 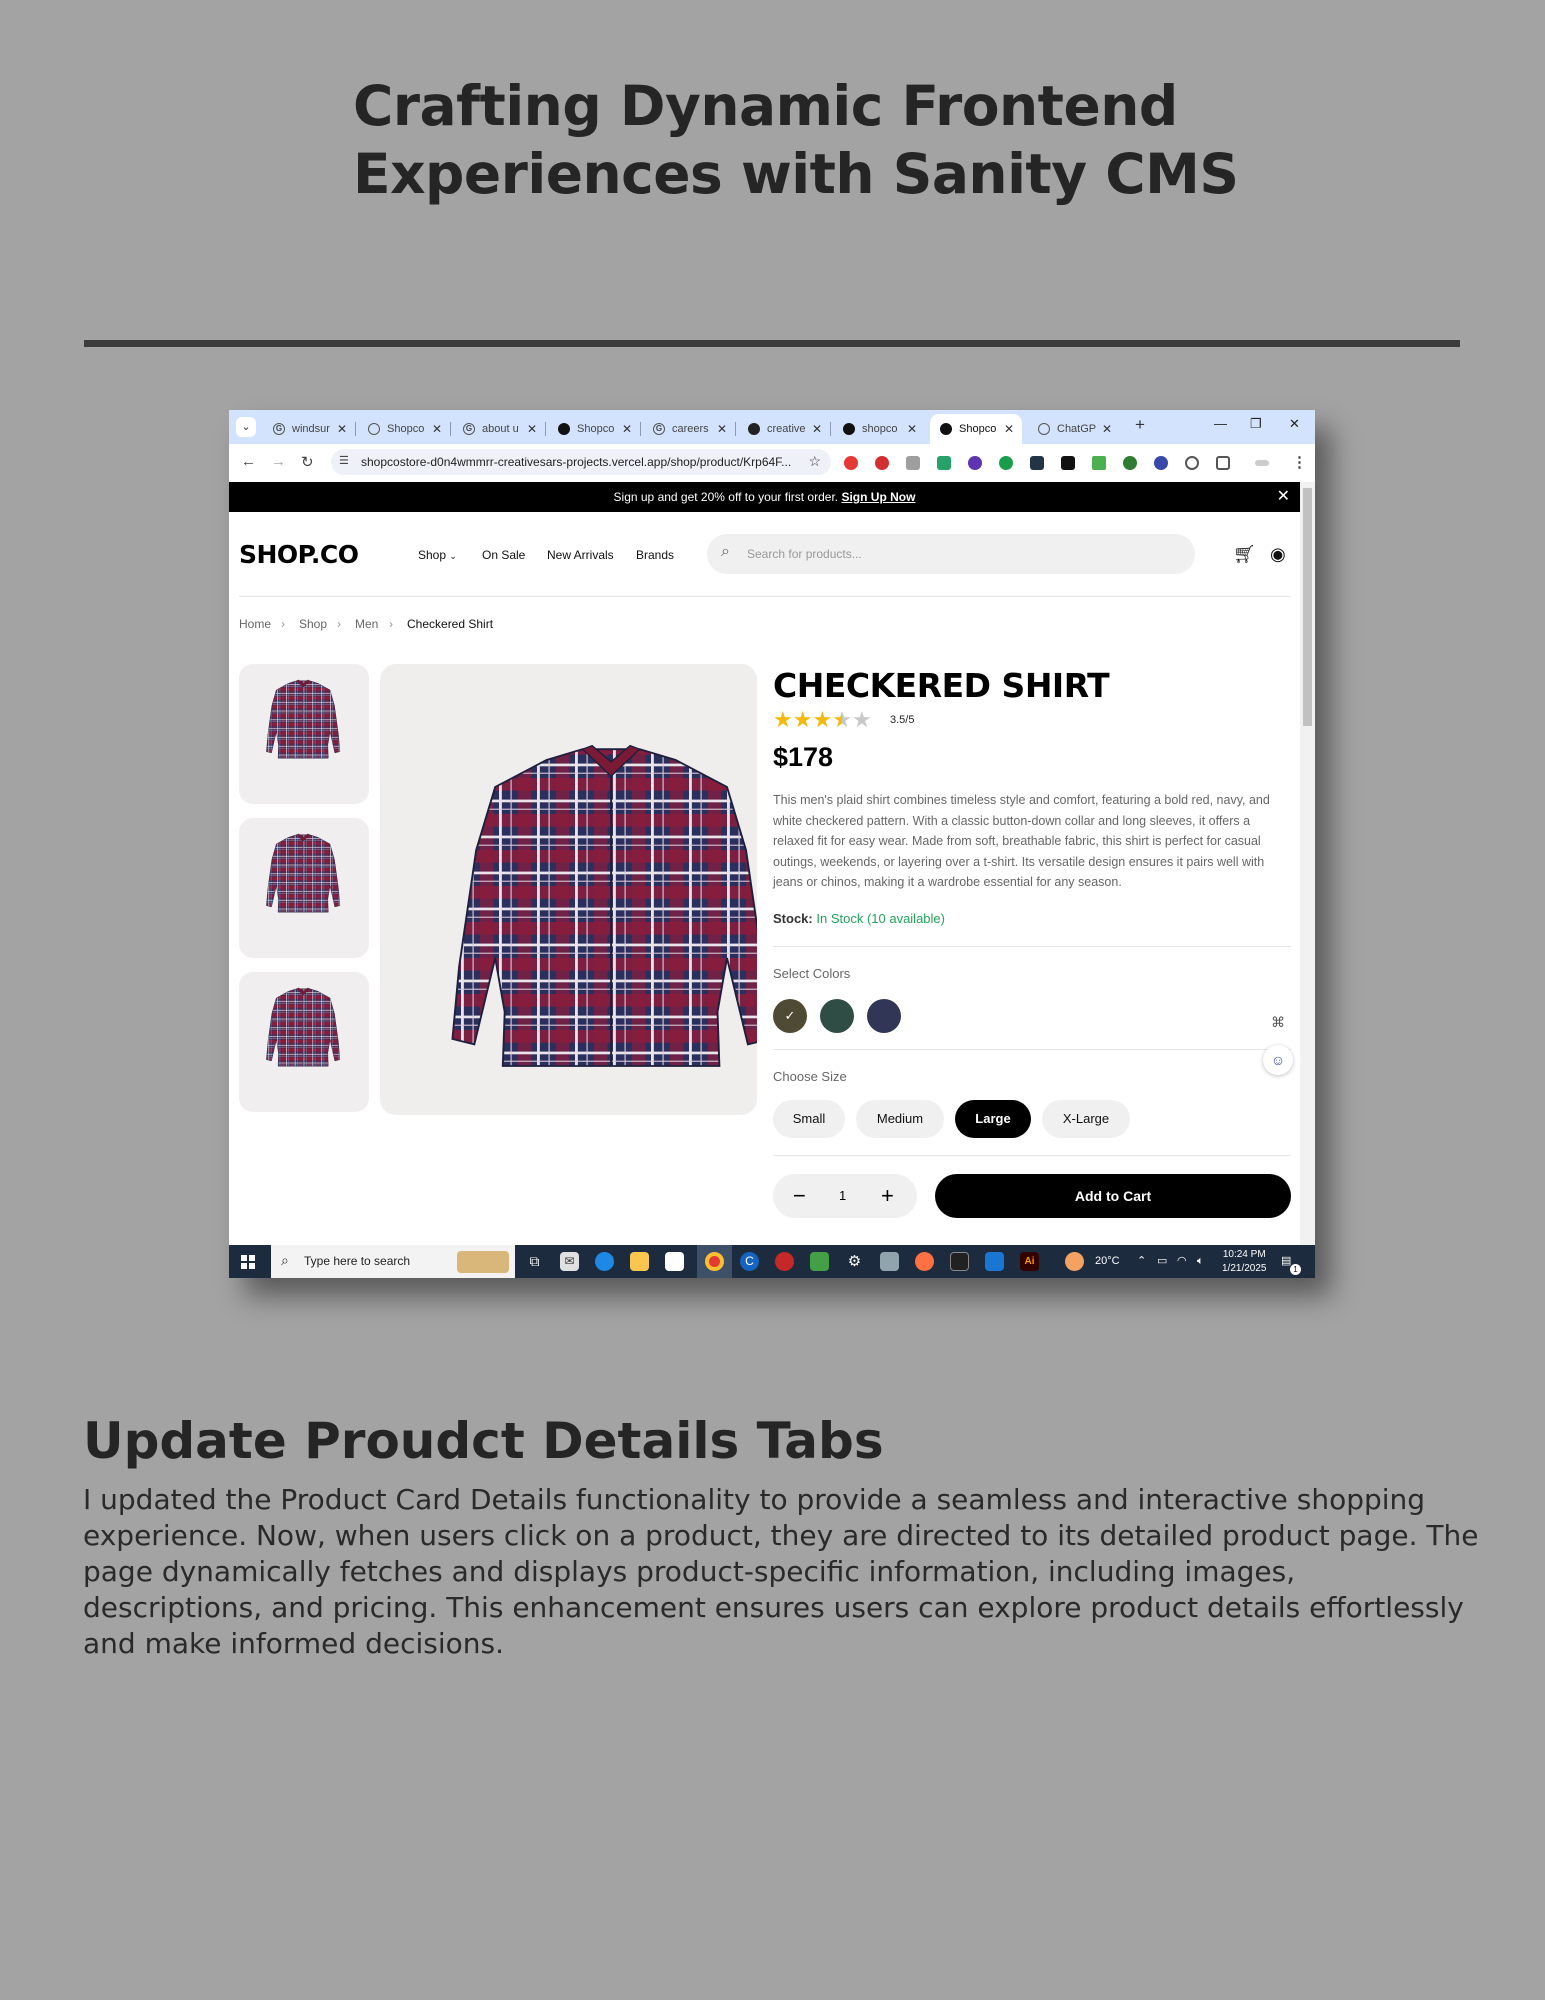 I want to click on account-icon: ◉, so click(x=1278, y=554).